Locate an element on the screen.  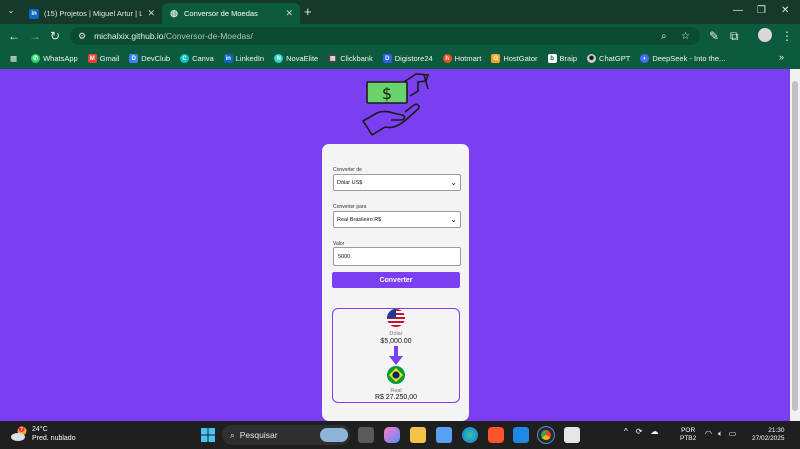
bookmark-label: ChatGPT is located at coordinates (615, 58).